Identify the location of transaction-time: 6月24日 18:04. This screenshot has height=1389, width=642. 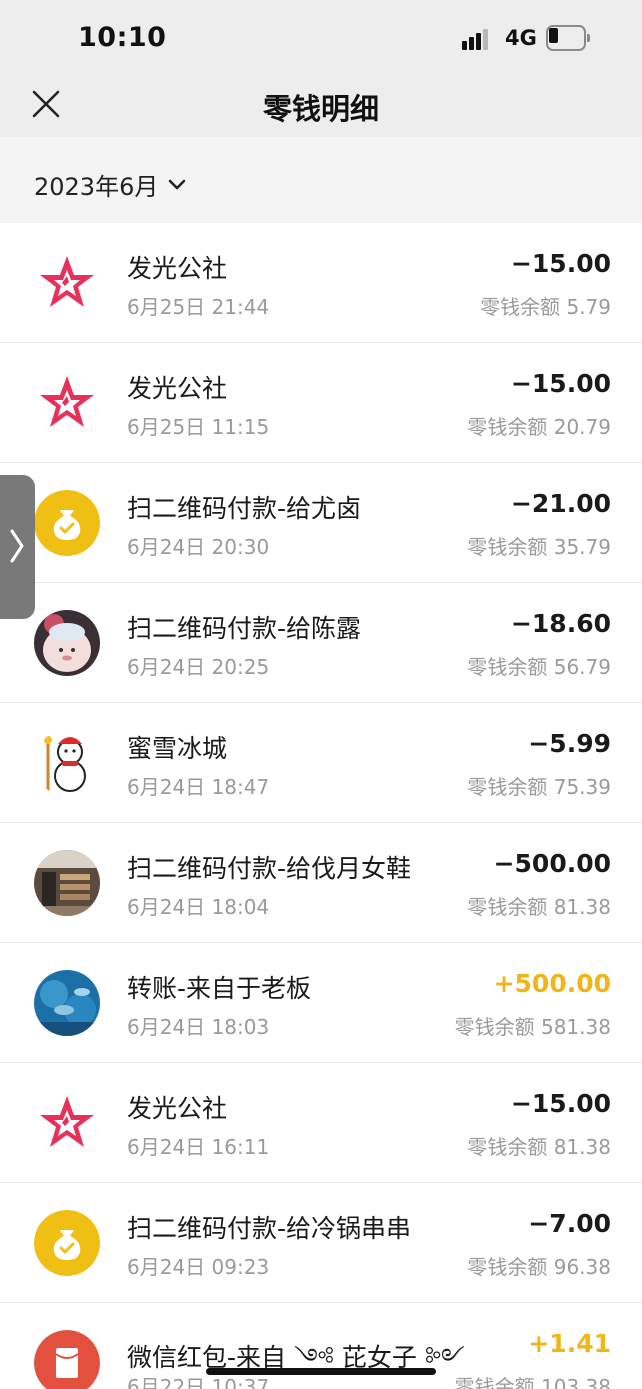
(198, 907).